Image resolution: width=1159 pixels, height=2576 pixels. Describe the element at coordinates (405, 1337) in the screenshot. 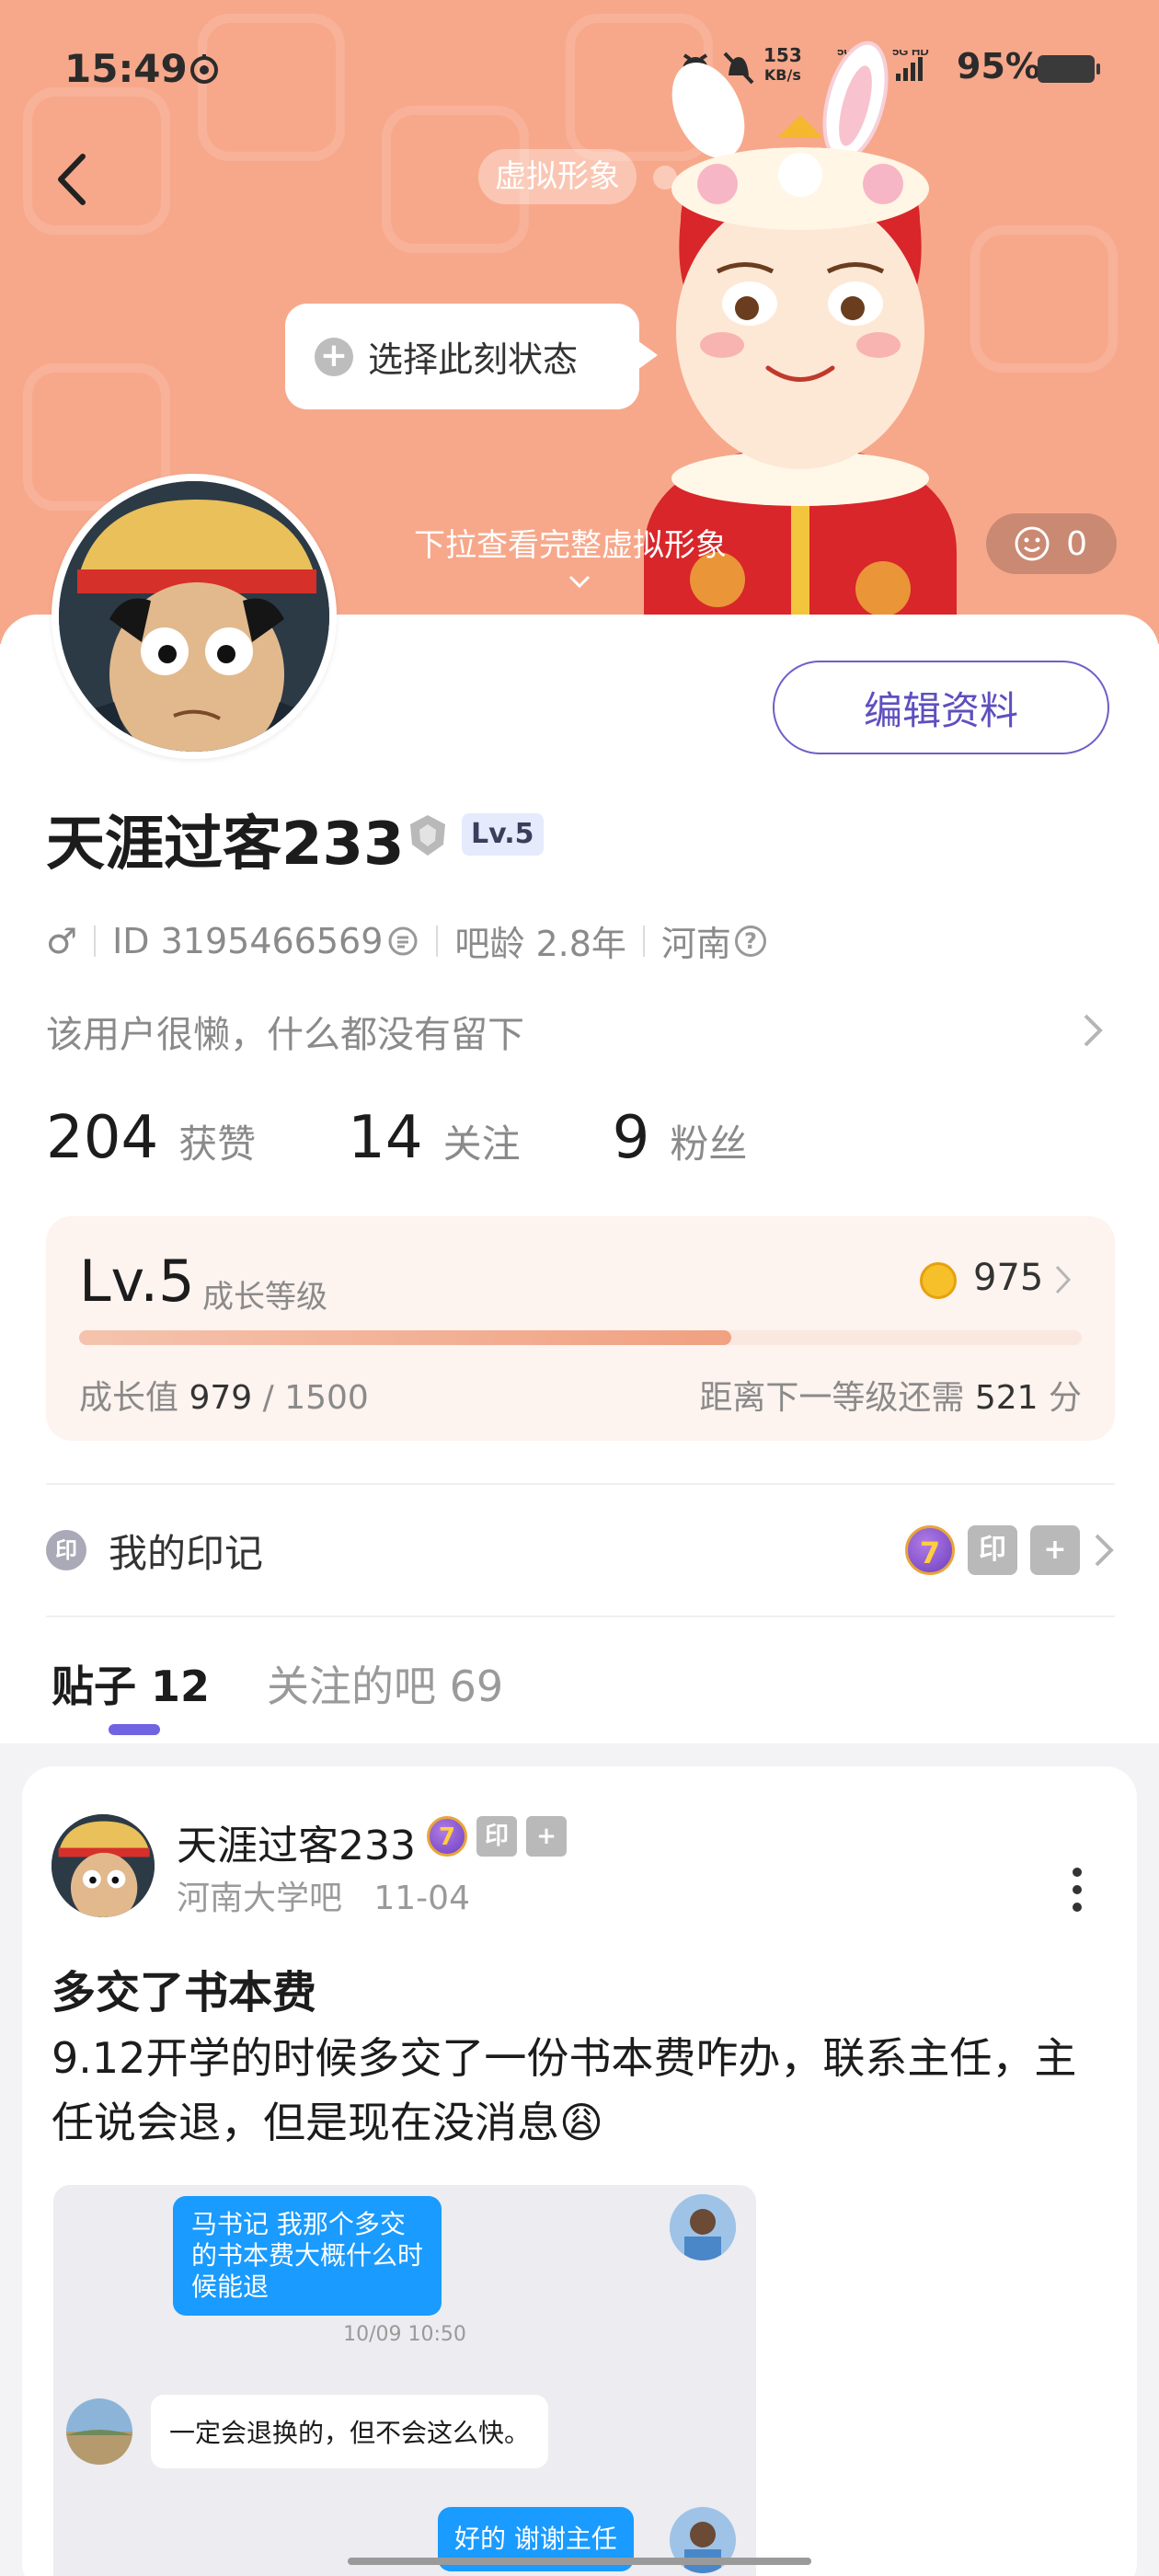

I see `growth-progress-fill` at that location.